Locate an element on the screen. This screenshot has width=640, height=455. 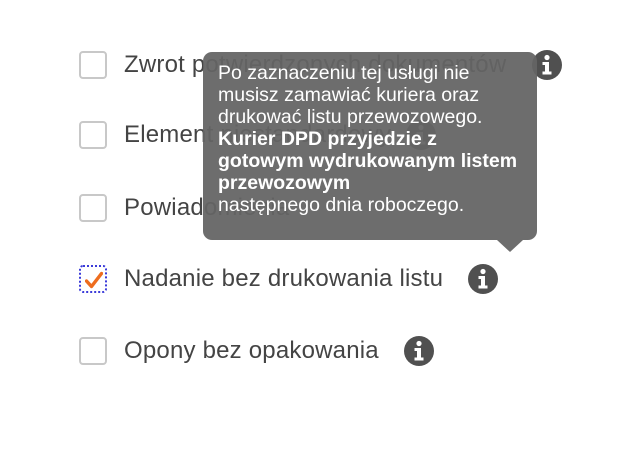
tooltip-tail-text: następnego dnia roboczego. is located at coordinates (341, 205).